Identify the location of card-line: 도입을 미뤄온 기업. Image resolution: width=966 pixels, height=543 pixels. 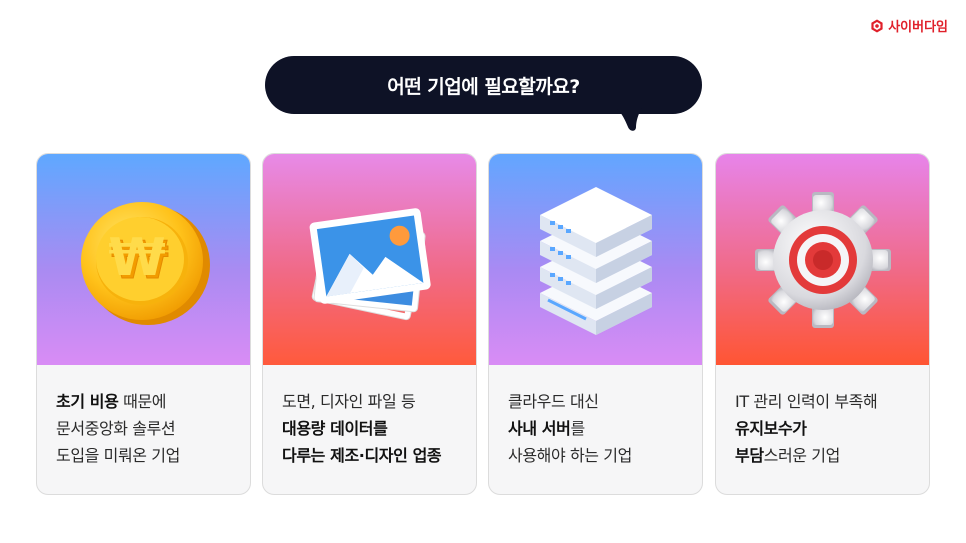
(118, 455).